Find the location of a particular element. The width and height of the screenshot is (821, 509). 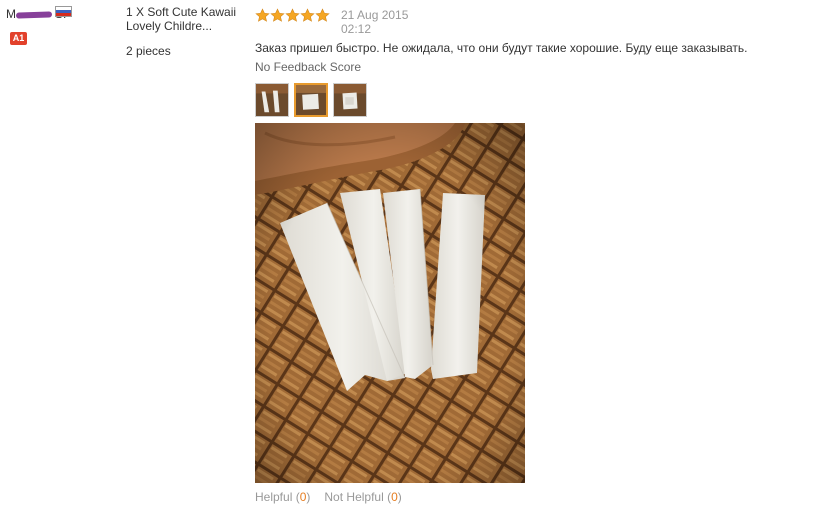

buyer-name-prefix: M is located at coordinates (11, 14).